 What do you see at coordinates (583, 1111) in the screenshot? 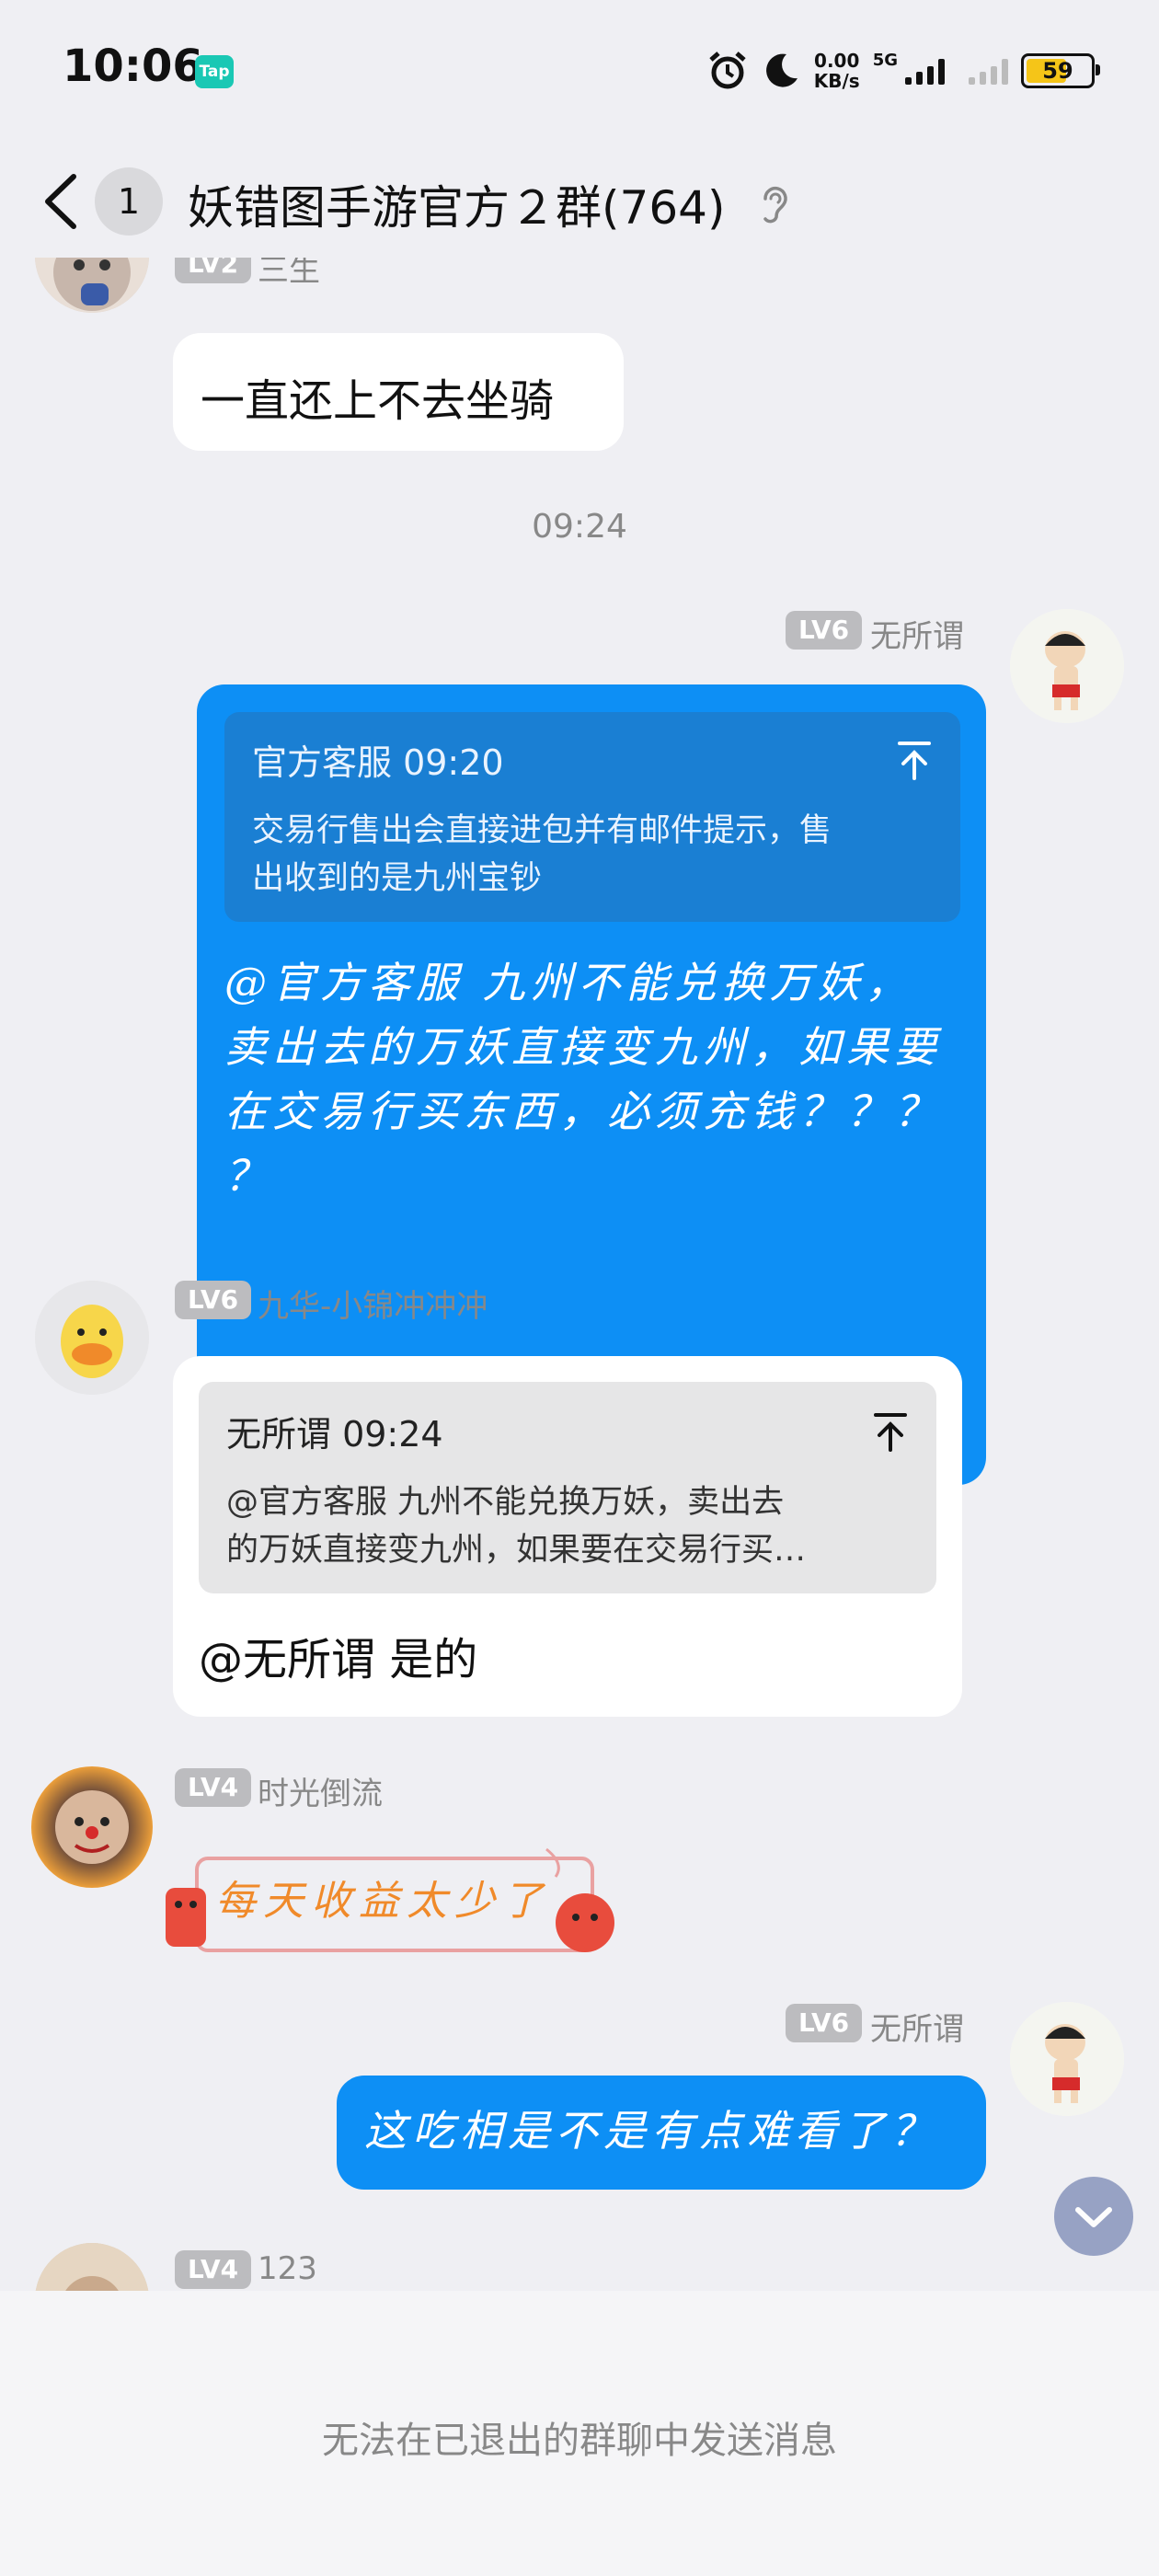
I see `message-text-line: 在交易行买东西，必须充钱？？？` at bounding box center [583, 1111].